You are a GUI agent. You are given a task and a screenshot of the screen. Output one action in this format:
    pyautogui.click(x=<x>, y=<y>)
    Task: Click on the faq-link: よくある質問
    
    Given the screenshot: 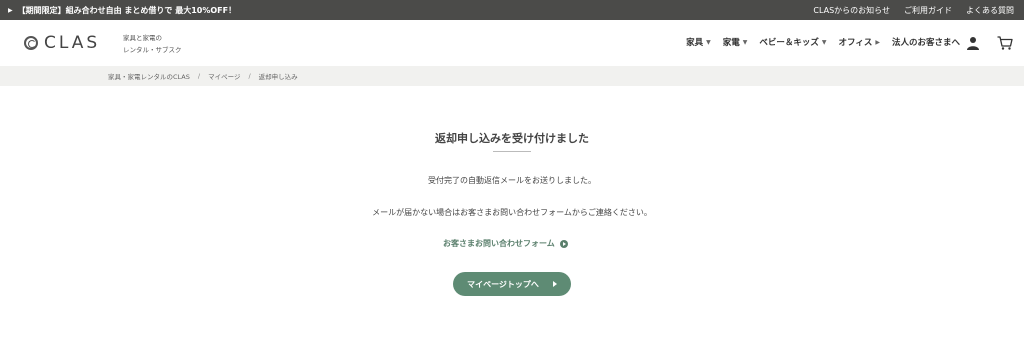 What is the action you would take?
    pyautogui.click(x=990, y=10)
    